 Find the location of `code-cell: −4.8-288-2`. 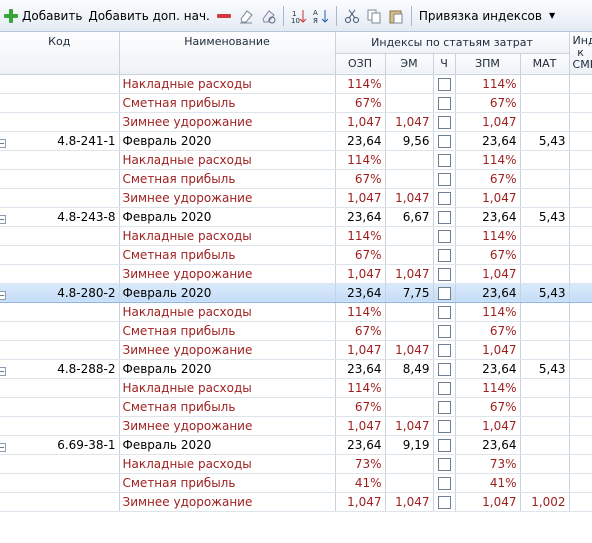

code-cell: −4.8-288-2 is located at coordinates (60, 368).